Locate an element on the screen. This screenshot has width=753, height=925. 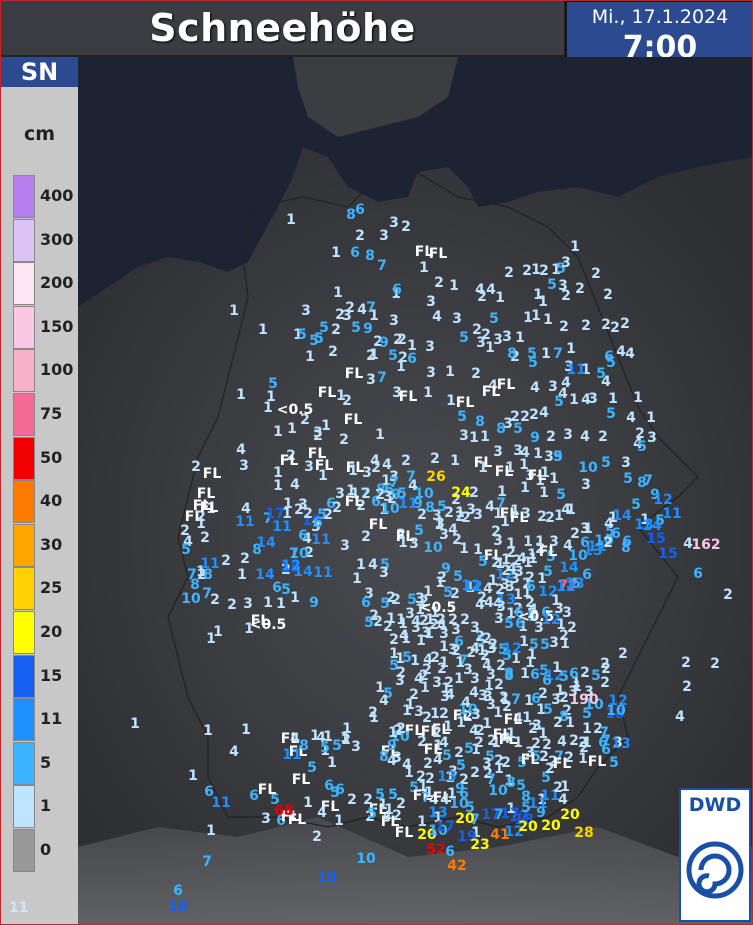
station-value: 68 is located at coordinates (283, 811).